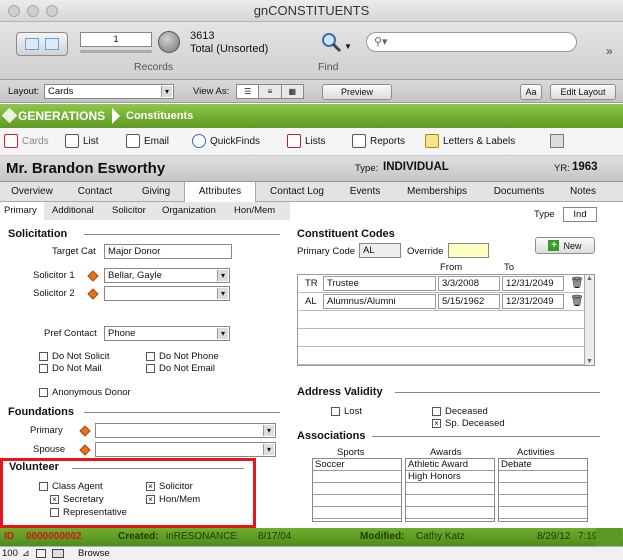 The width and height of the screenshot is (623, 560). I want to click on chevron-down-icon: ▼, so click(348, 46).